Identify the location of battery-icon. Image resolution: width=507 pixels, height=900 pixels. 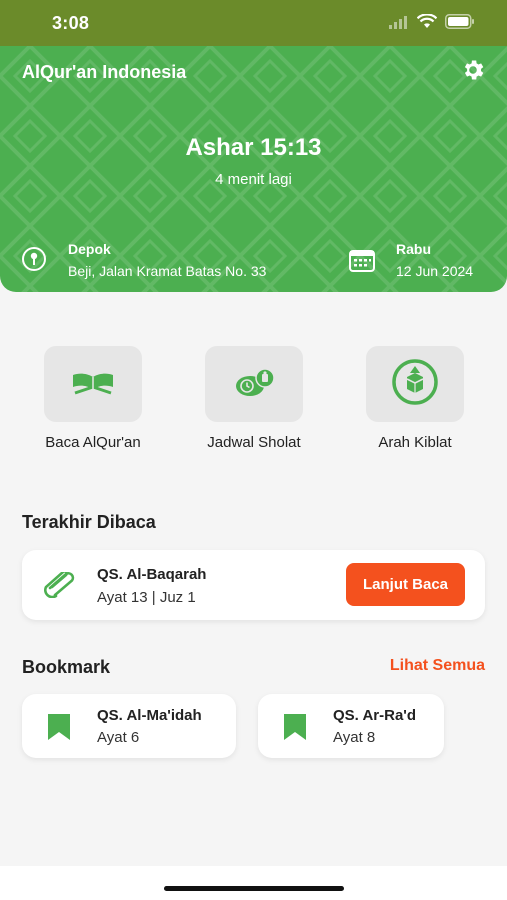
(460, 24).